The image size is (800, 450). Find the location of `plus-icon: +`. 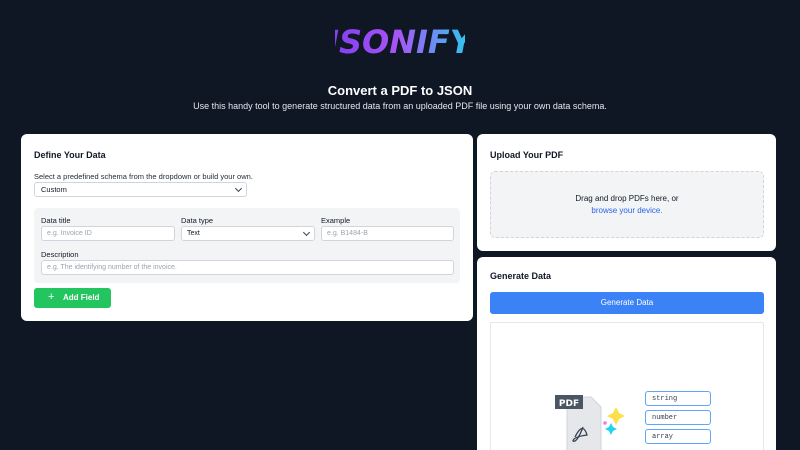

plus-icon: + is located at coordinates (51, 297).